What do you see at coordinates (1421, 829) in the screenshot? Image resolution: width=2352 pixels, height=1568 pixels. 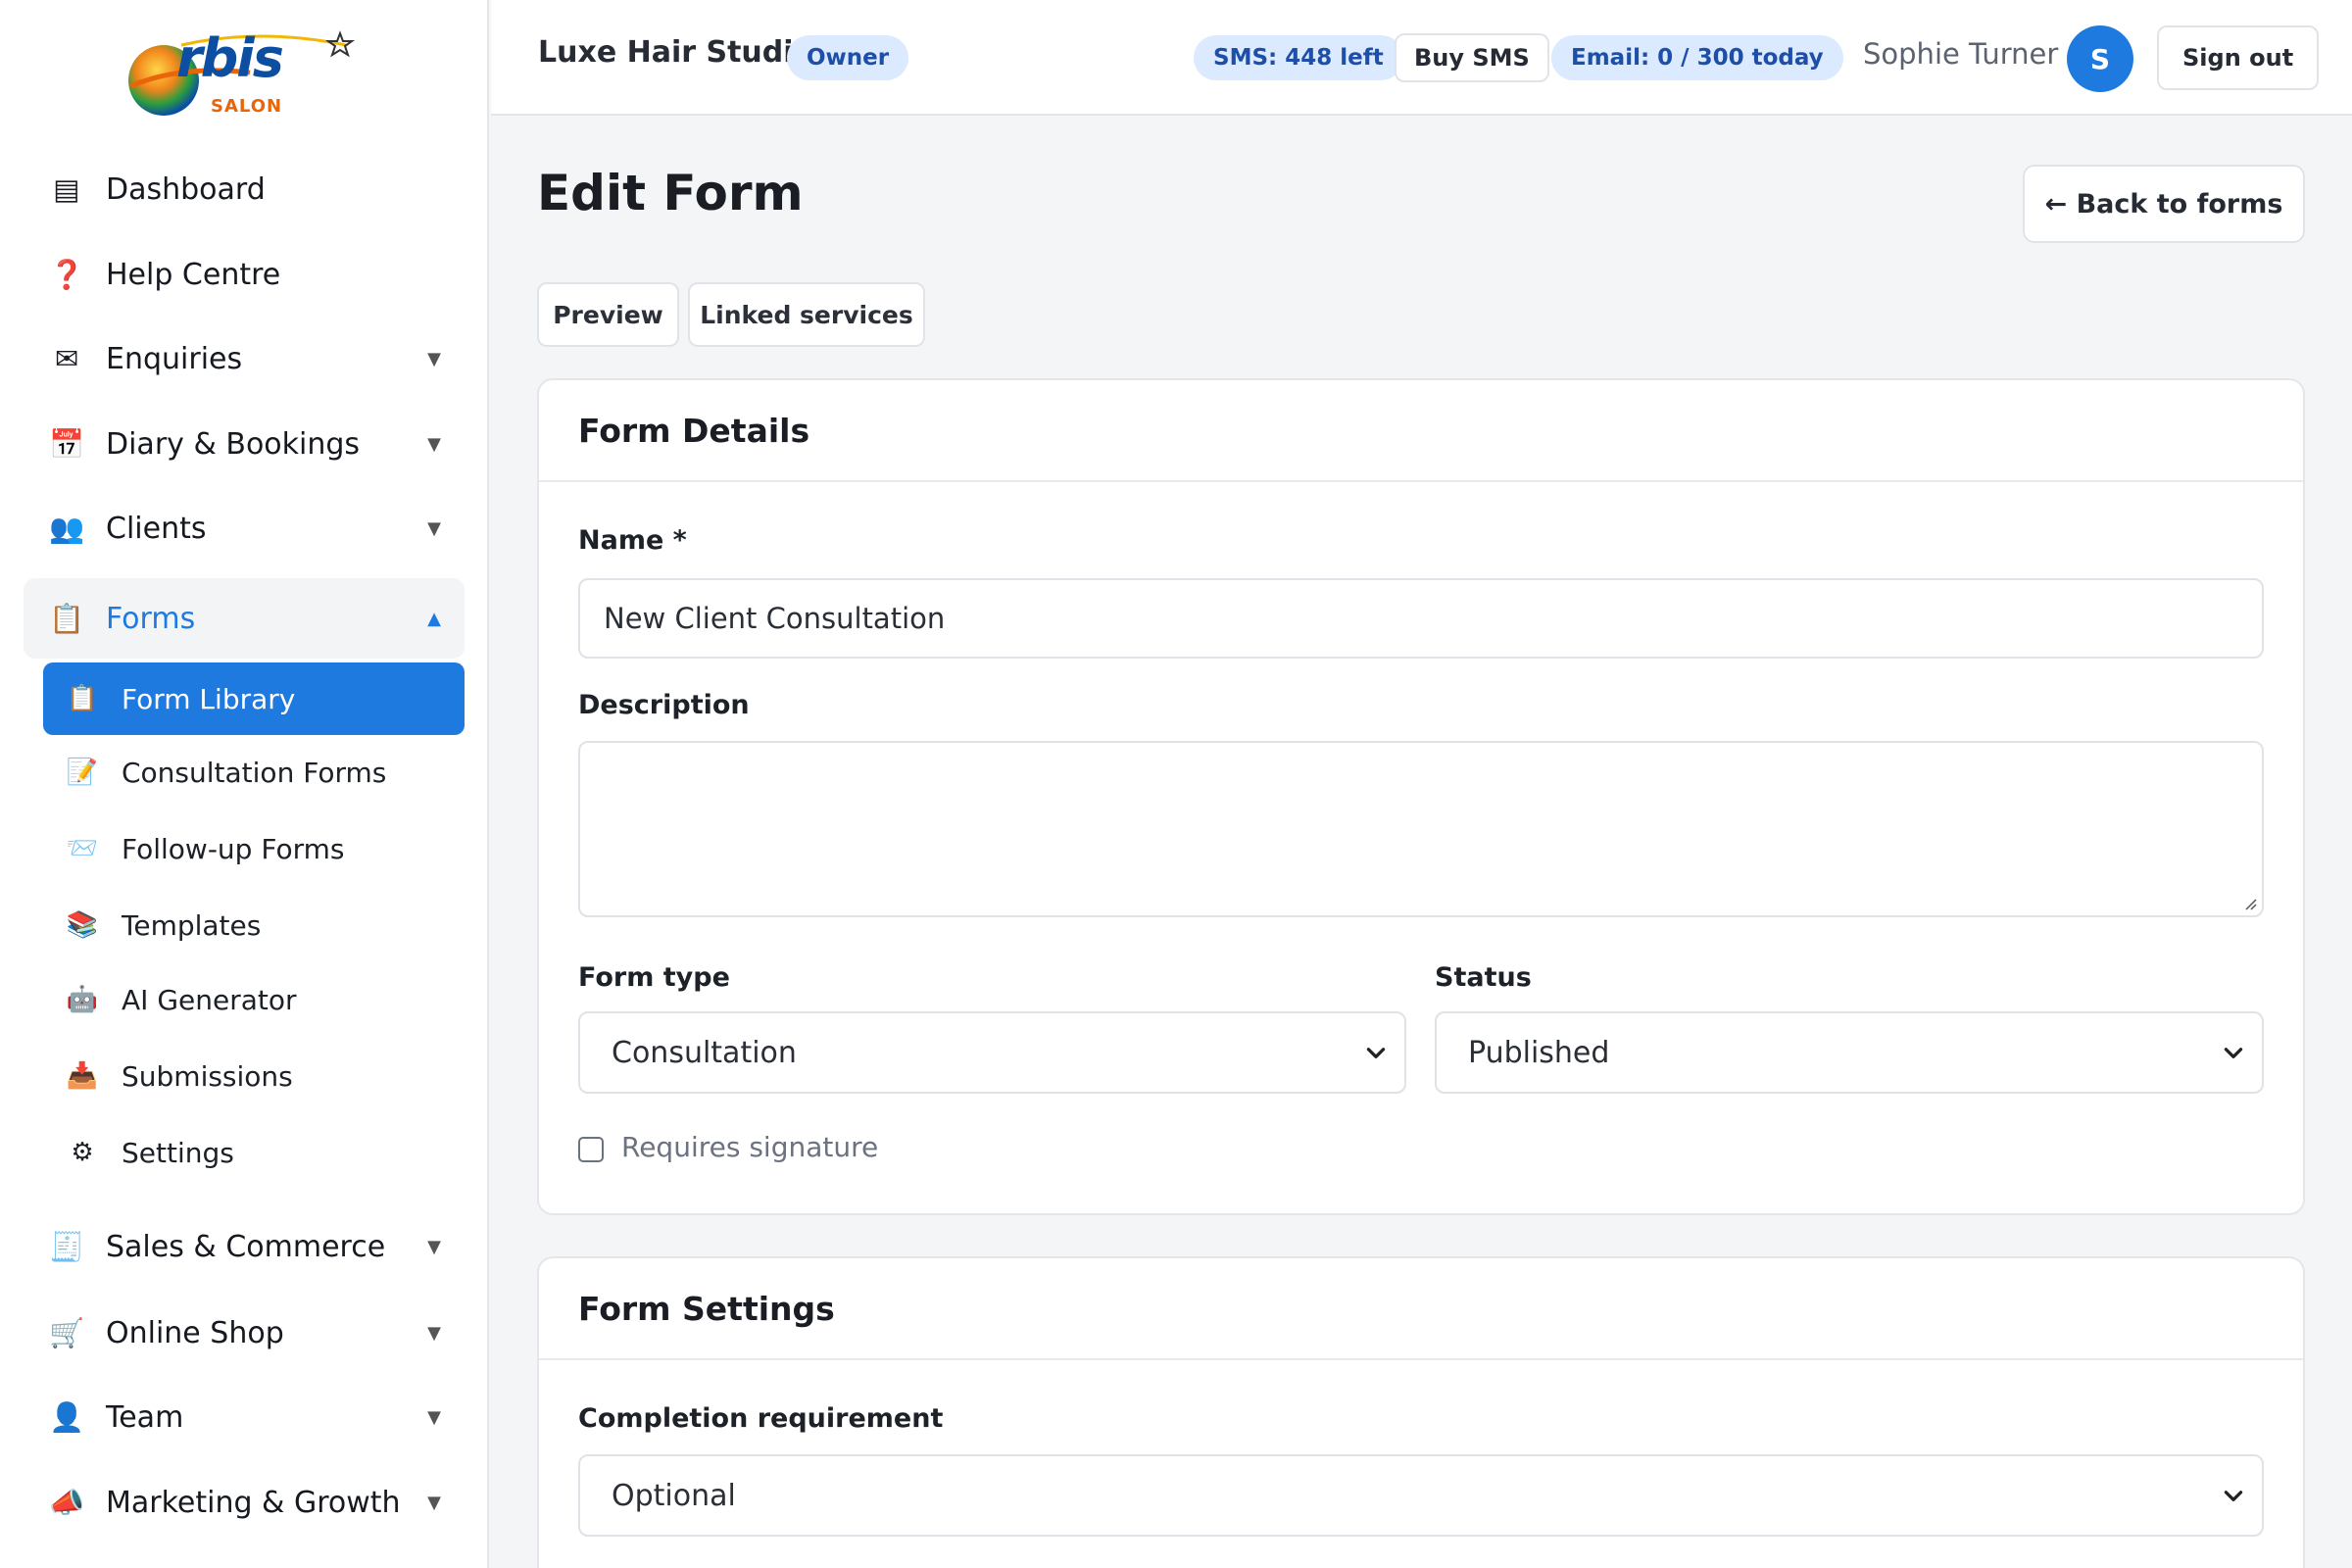 I see `description-textarea` at bounding box center [1421, 829].